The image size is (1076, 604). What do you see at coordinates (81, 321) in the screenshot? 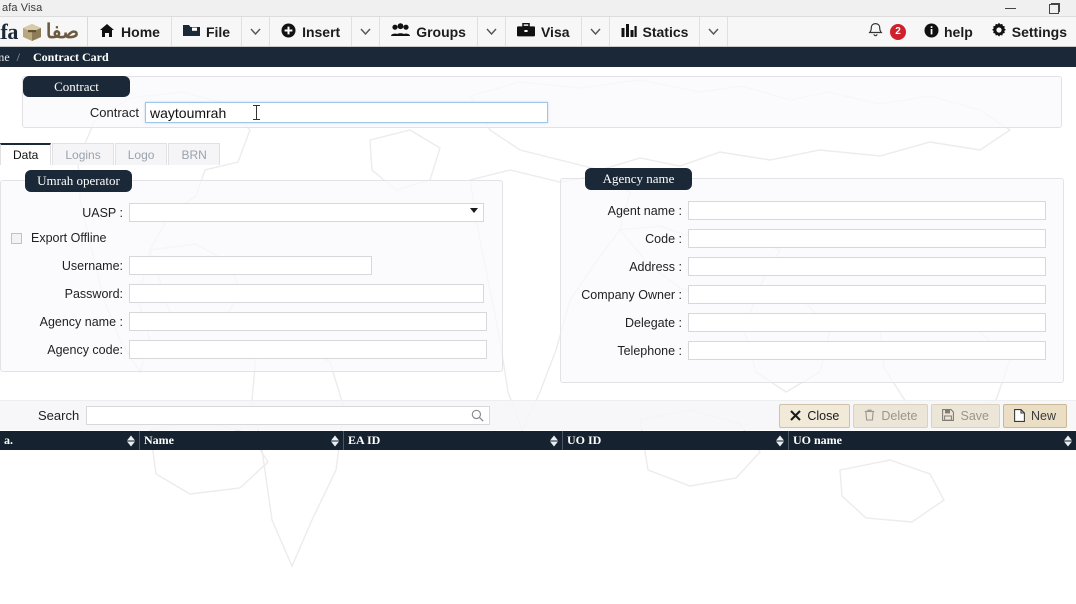
I see `agency-name-label: Agency name :` at bounding box center [81, 321].